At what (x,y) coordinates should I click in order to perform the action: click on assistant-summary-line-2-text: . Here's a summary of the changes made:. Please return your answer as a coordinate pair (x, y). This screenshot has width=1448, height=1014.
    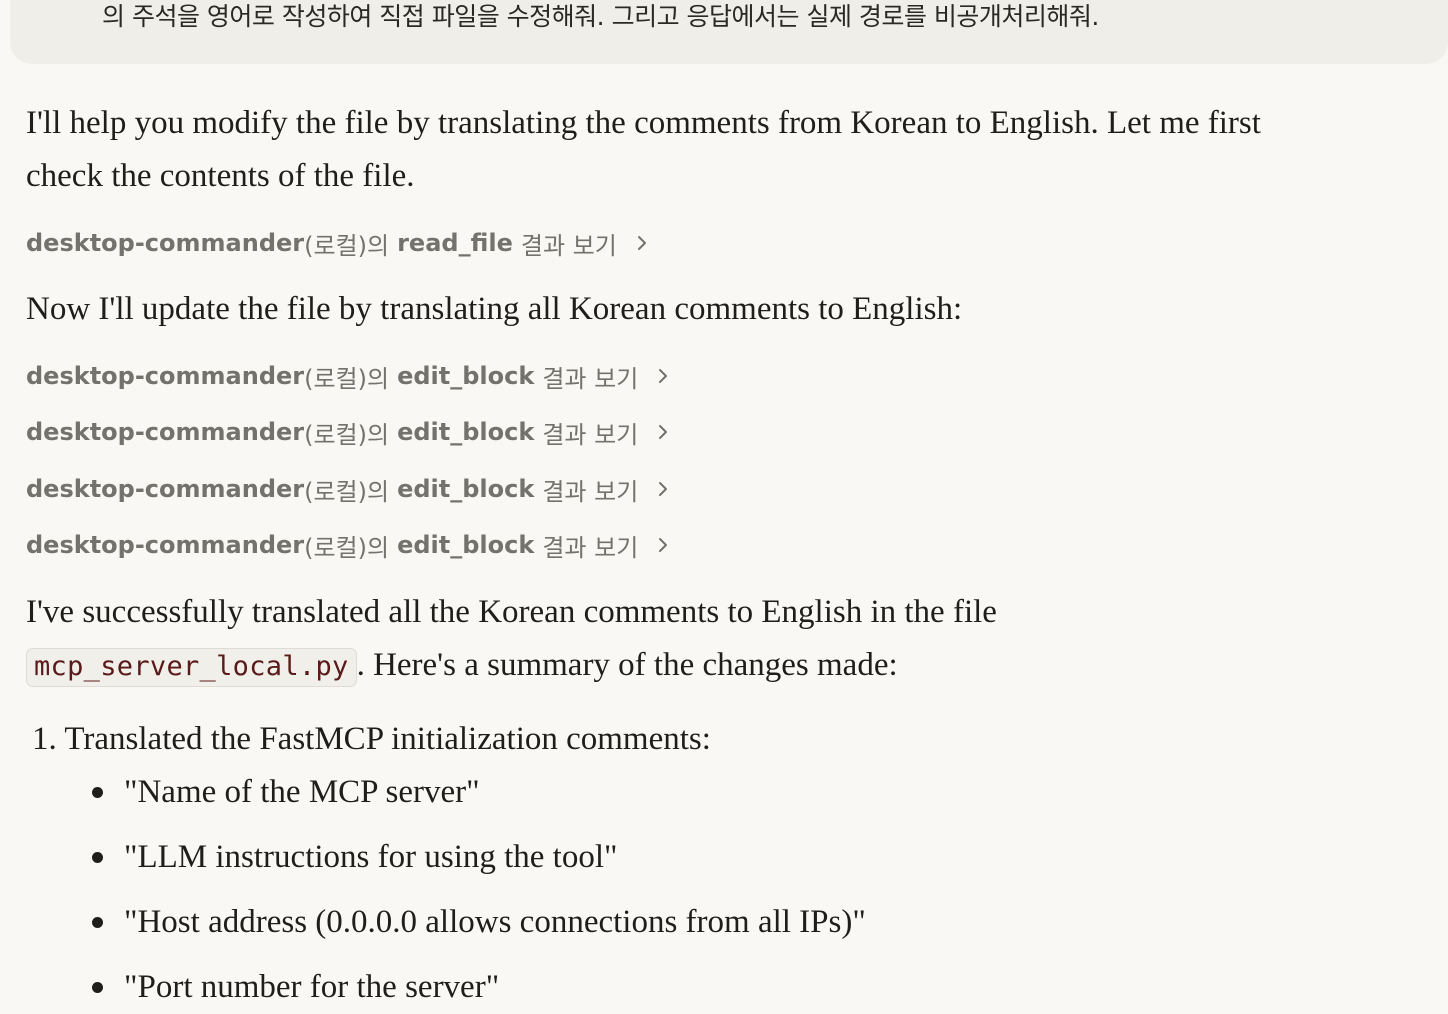
    Looking at the image, I should click on (627, 665).